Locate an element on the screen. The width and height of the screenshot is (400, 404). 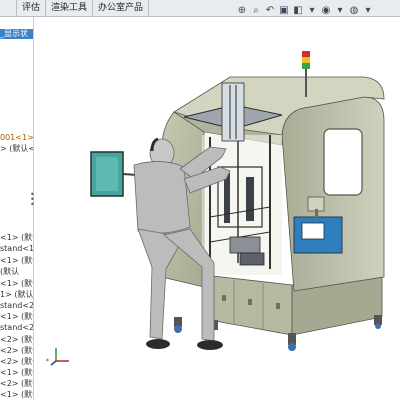
display-settings-icon: ▾ is located at coordinates (368, 11).